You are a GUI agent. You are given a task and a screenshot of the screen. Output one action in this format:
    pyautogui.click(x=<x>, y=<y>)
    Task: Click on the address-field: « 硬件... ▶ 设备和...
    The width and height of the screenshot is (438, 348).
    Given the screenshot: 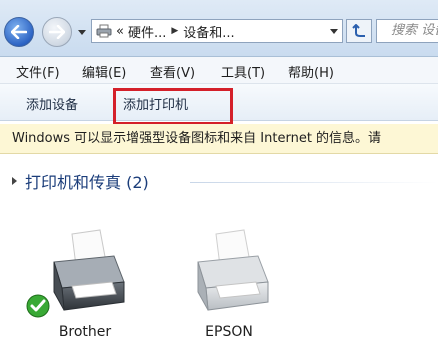 What is the action you would take?
    pyautogui.click(x=217, y=31)
    